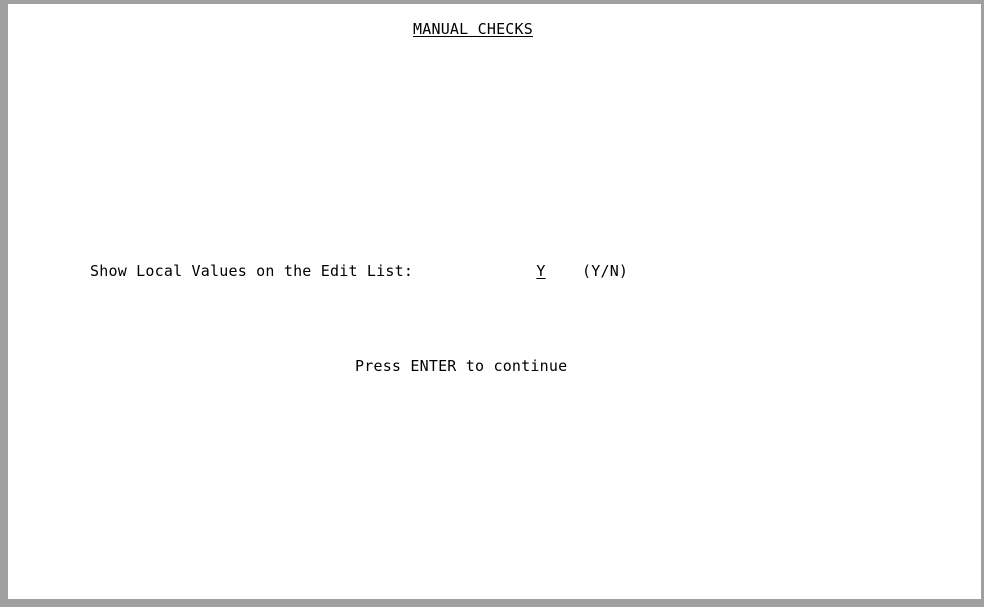 The height and width of the screenshot is (607, 984). Describe the element at coordinates (605, 271) in the screenshot. I see `yes-no-hint: (Y/N)` at that location.